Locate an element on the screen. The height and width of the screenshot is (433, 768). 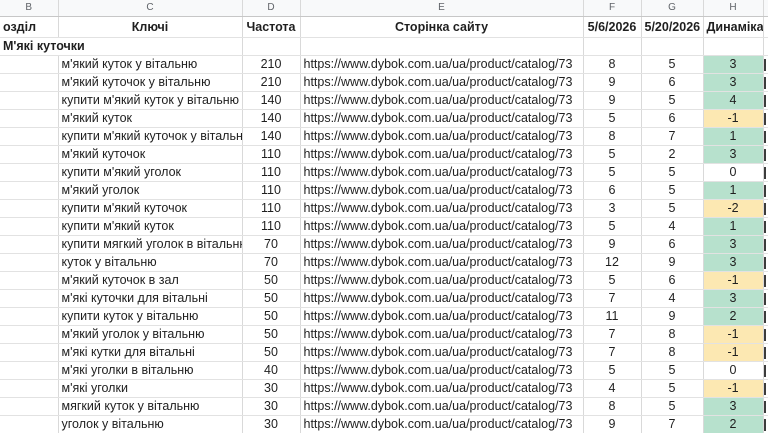
position-date1-cell: 8 is located at coordinates (612, 136).